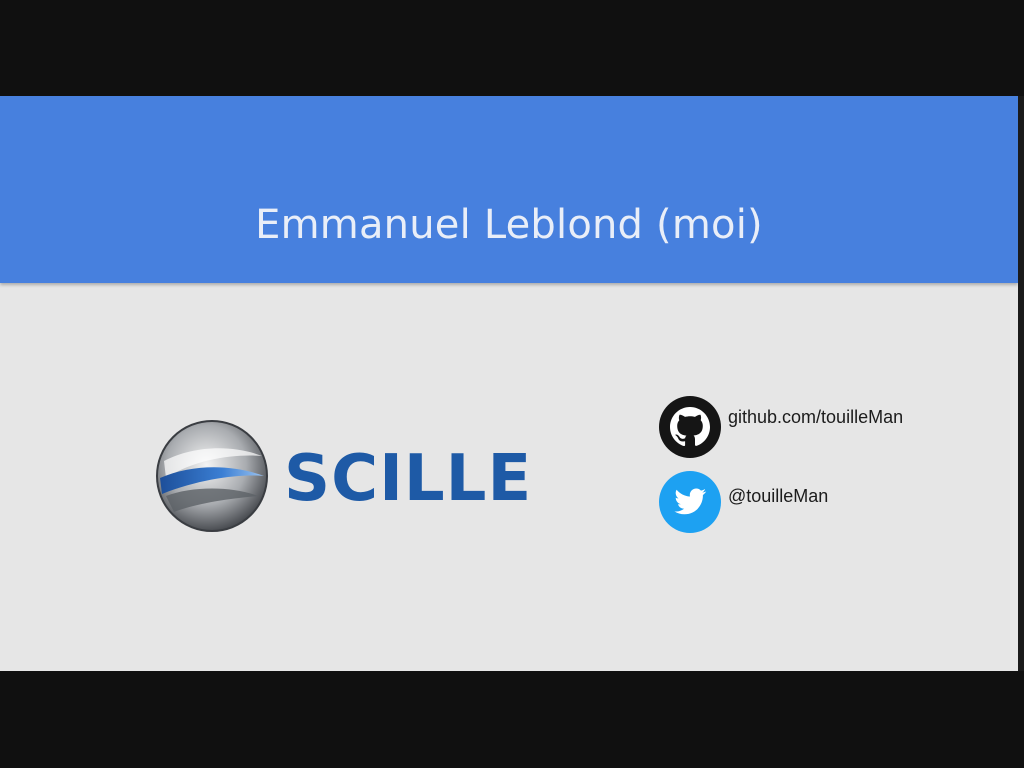 This screenshot has height=768, width=1024. Describe the element at coordinates (509, 225) in the screenshot. I see `slide-title: Emmanuel Leblond (moi)` at that location.